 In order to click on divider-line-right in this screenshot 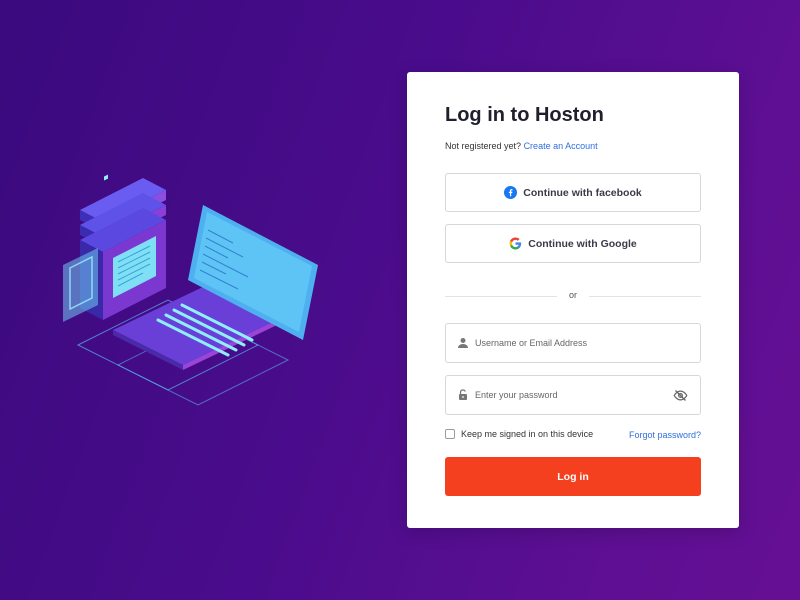, I will do `click(645, 296)`.